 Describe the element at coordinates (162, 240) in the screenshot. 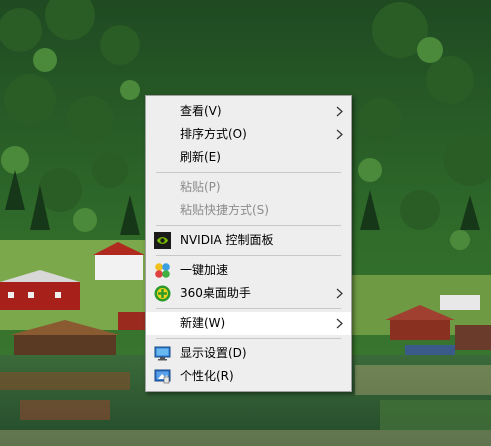

I see `nvidia-icon` at that location.